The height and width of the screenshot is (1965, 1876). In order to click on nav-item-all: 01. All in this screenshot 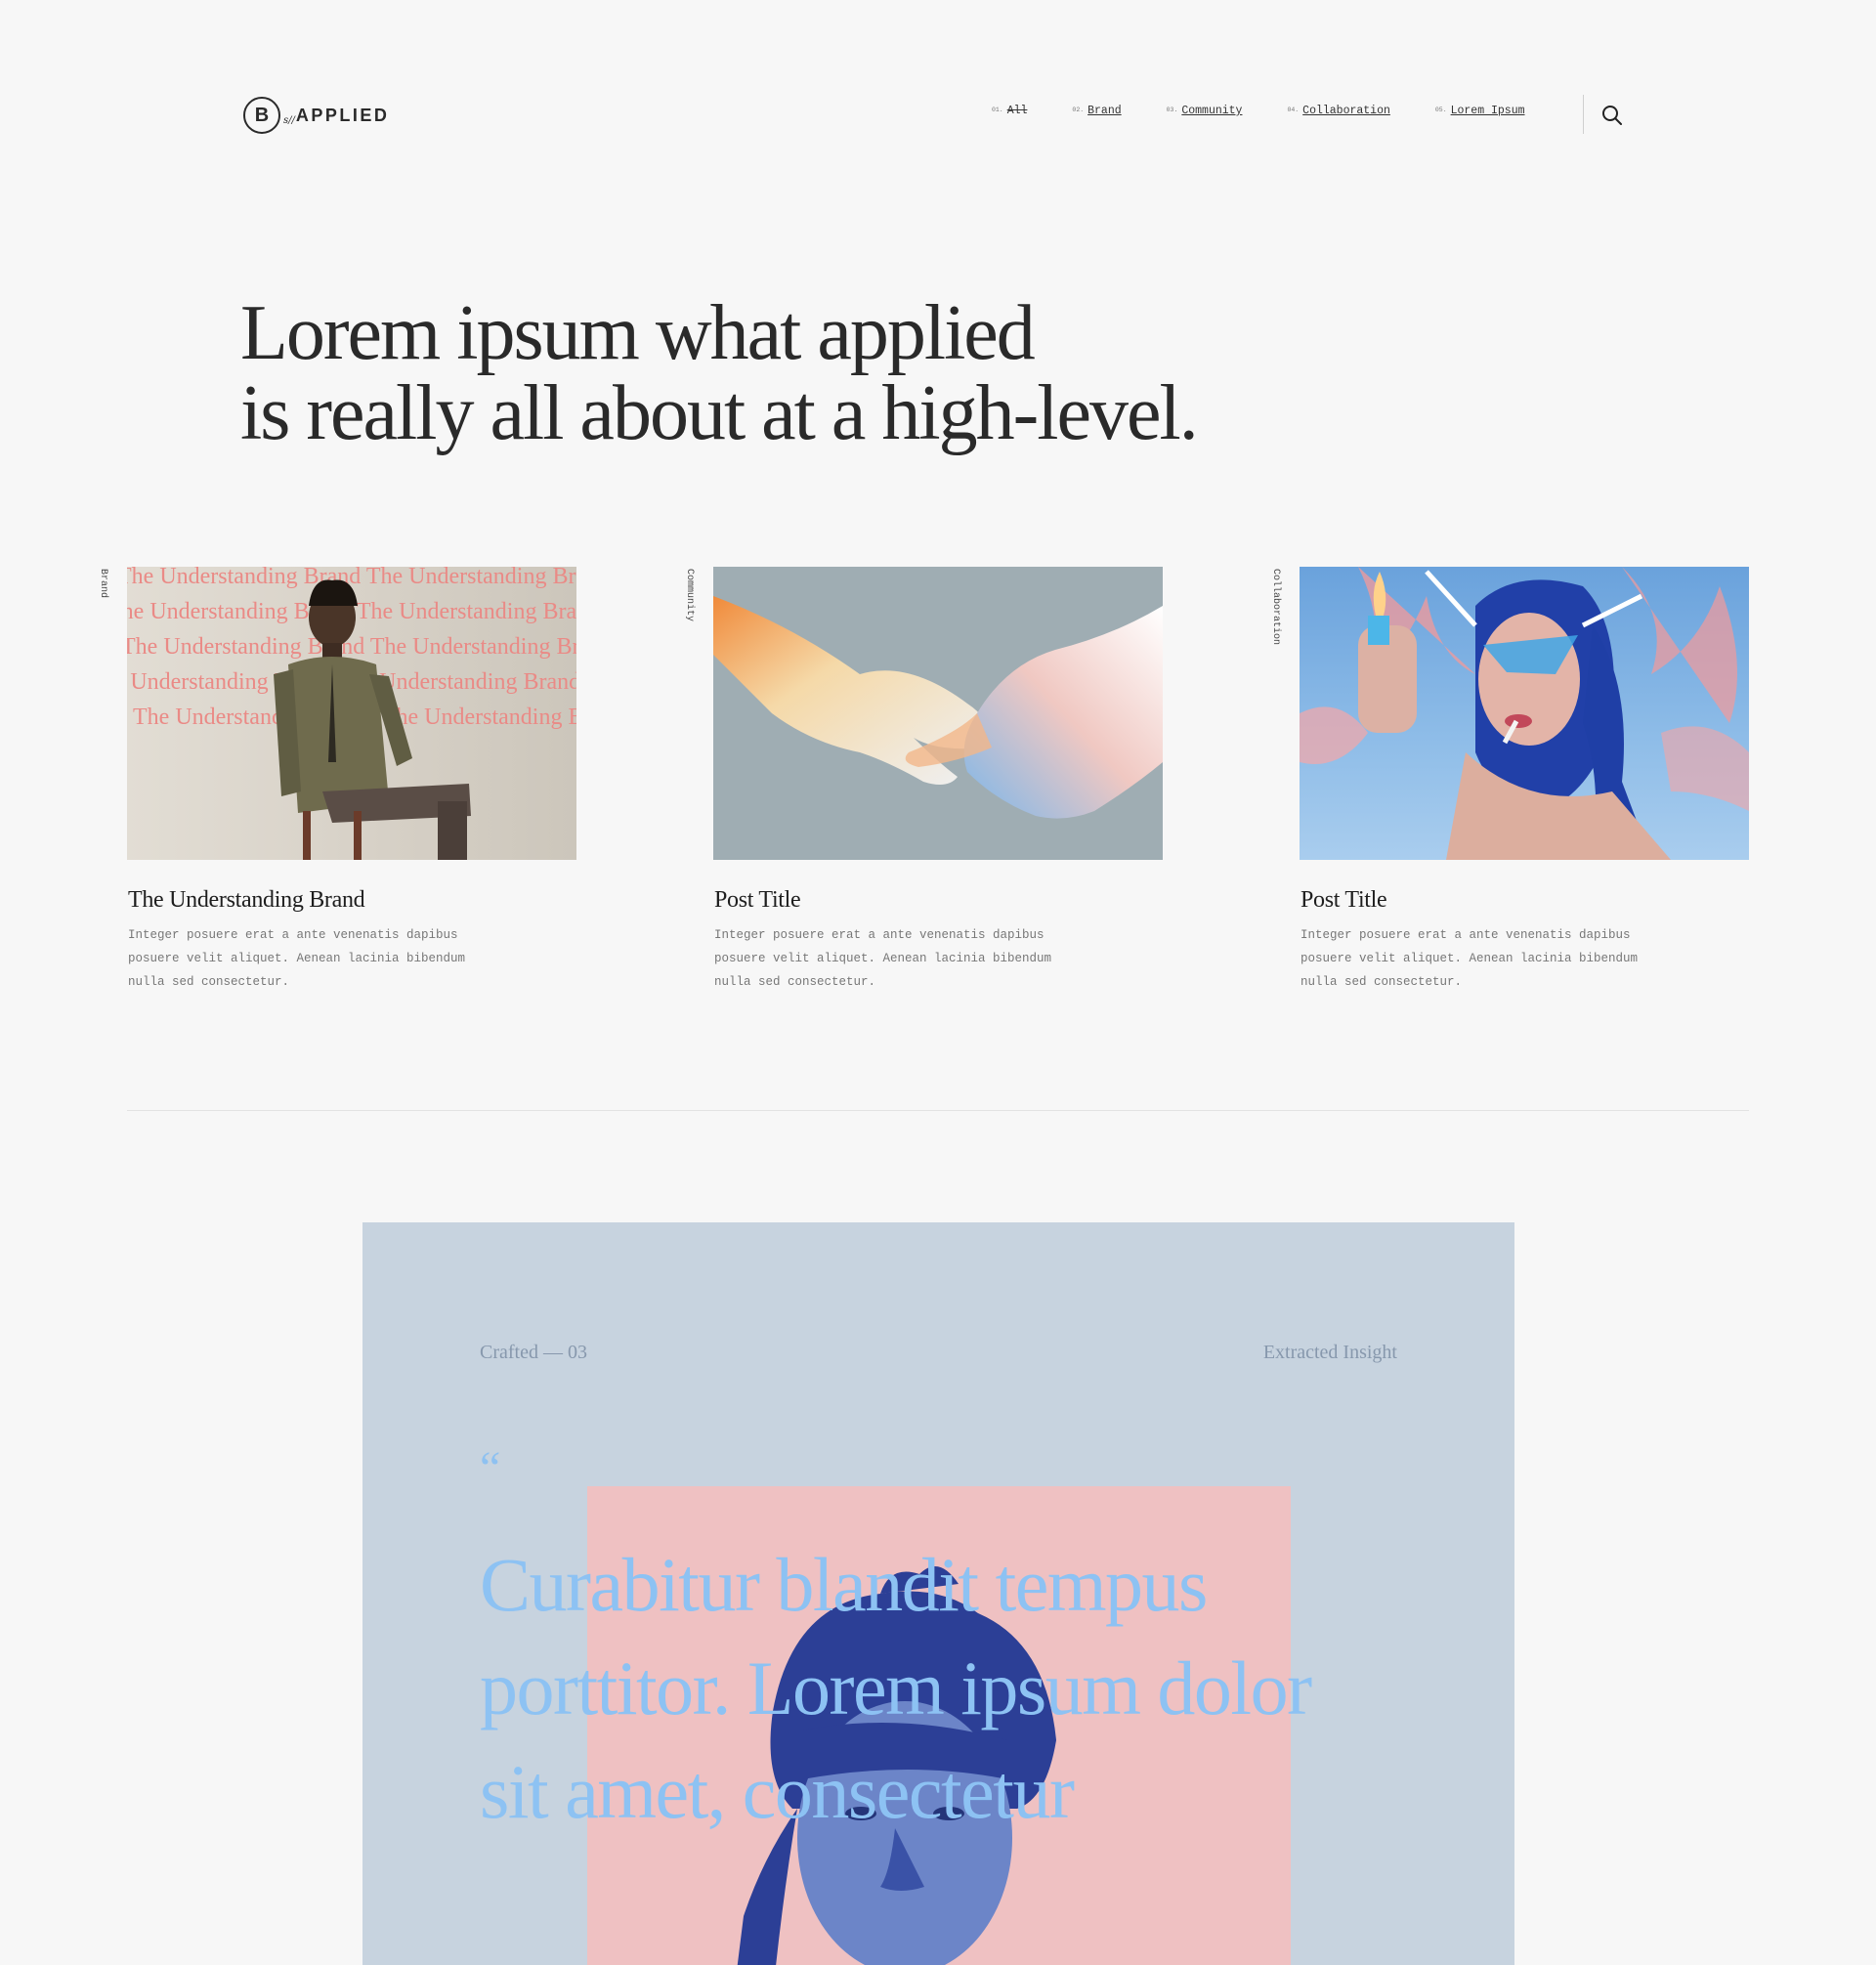, I will do `click(1009, 111)`.